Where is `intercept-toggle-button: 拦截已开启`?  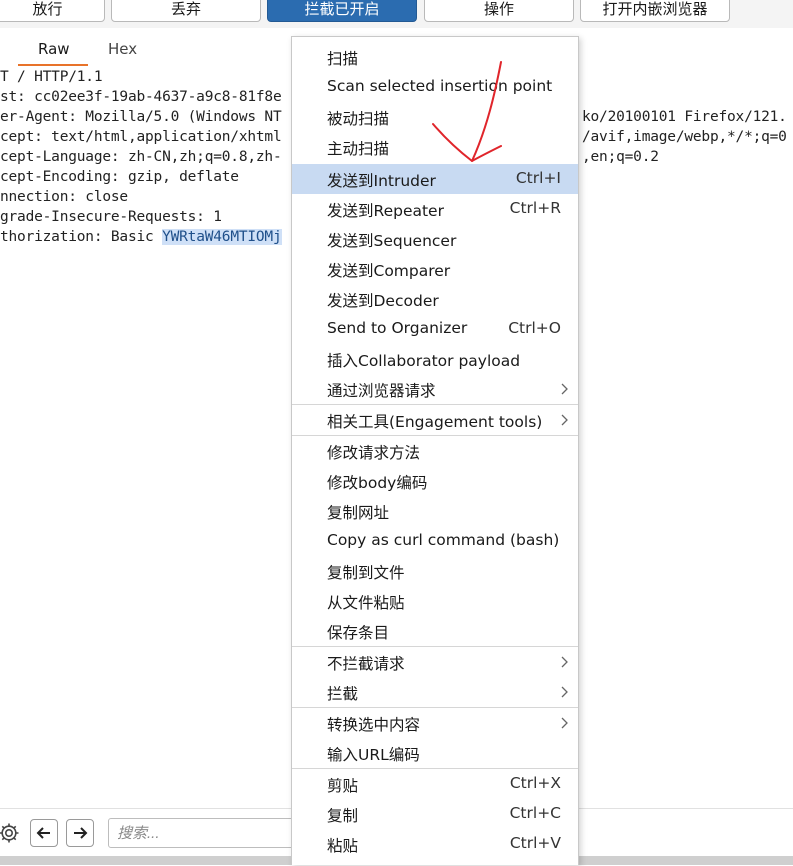 intercept-toggle-button: 拦截已开启 is located at coordinates (342, 11).